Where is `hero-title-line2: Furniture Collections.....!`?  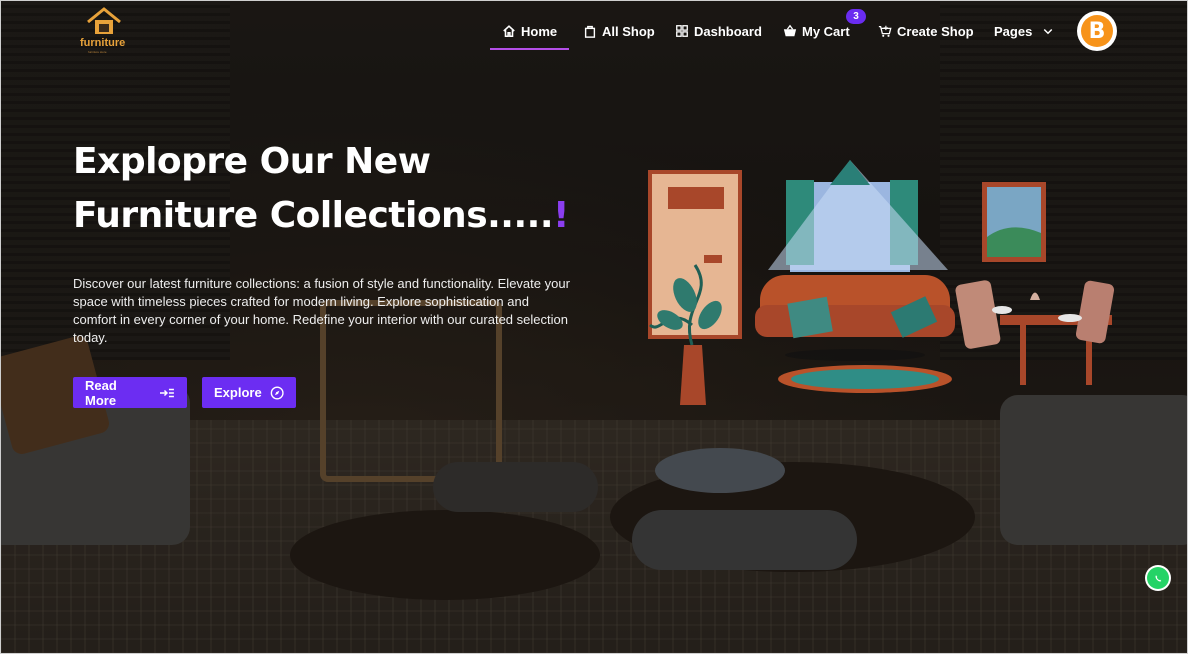
hero-title-line2: Furniture Collections.....! is located at coordinates (353, 216).